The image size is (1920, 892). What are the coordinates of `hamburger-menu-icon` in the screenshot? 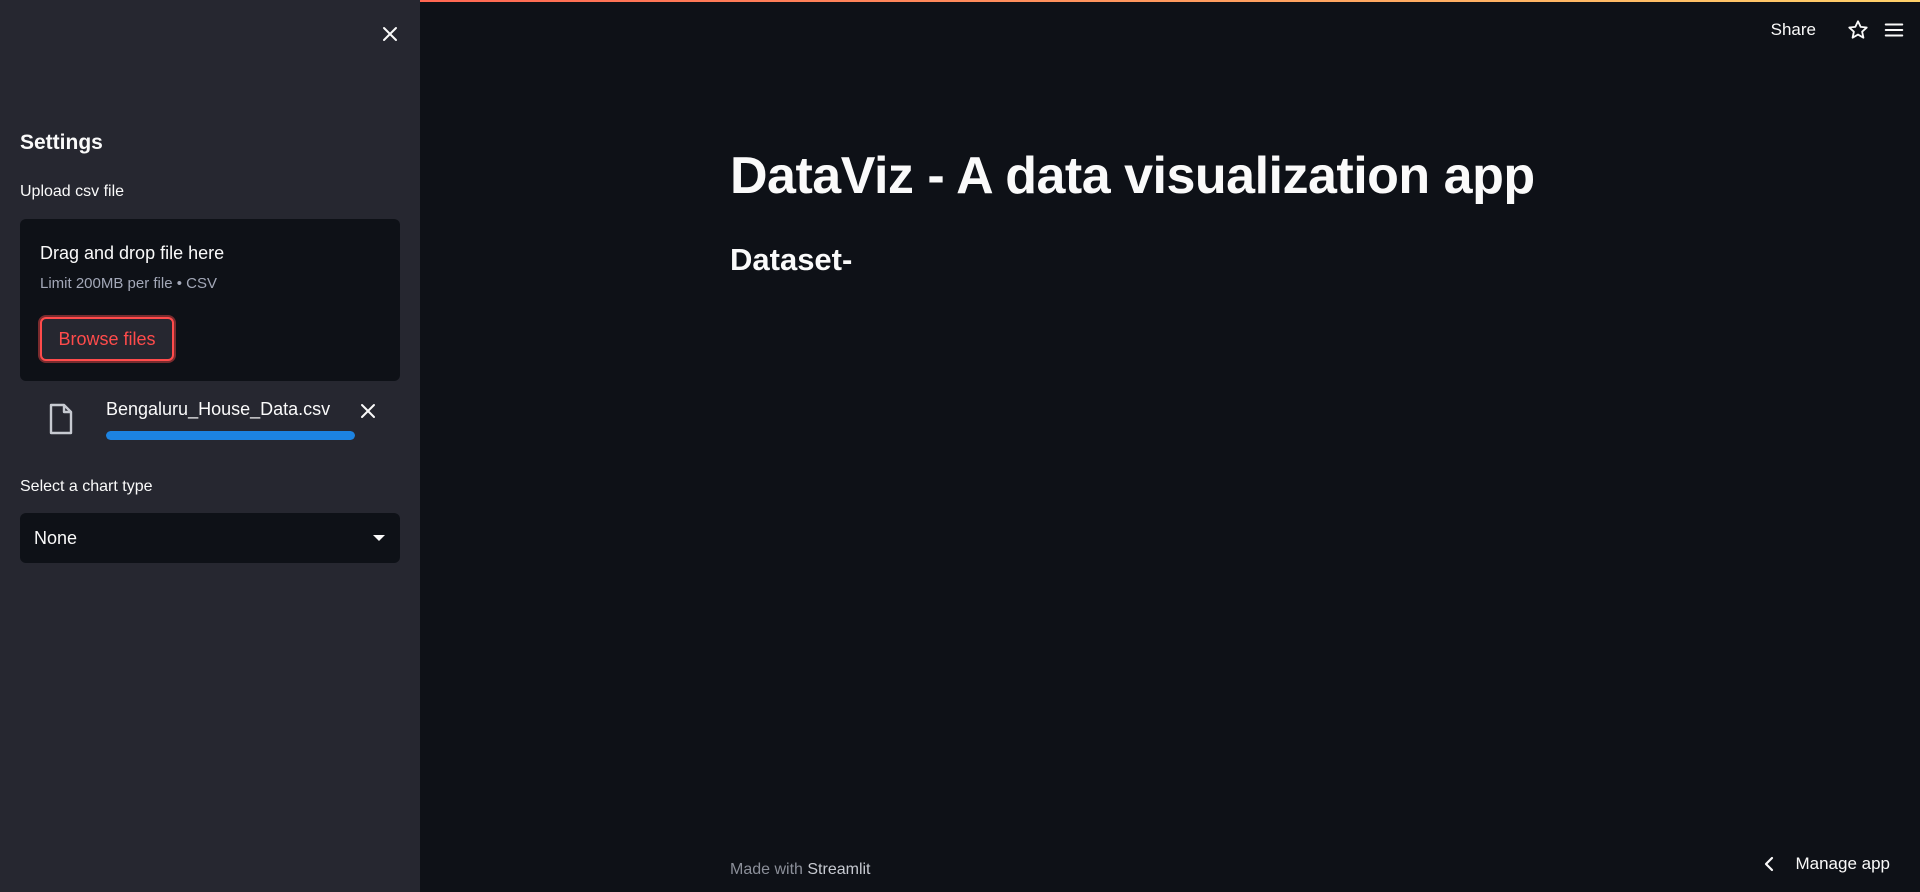 It's located at (1894, 30).